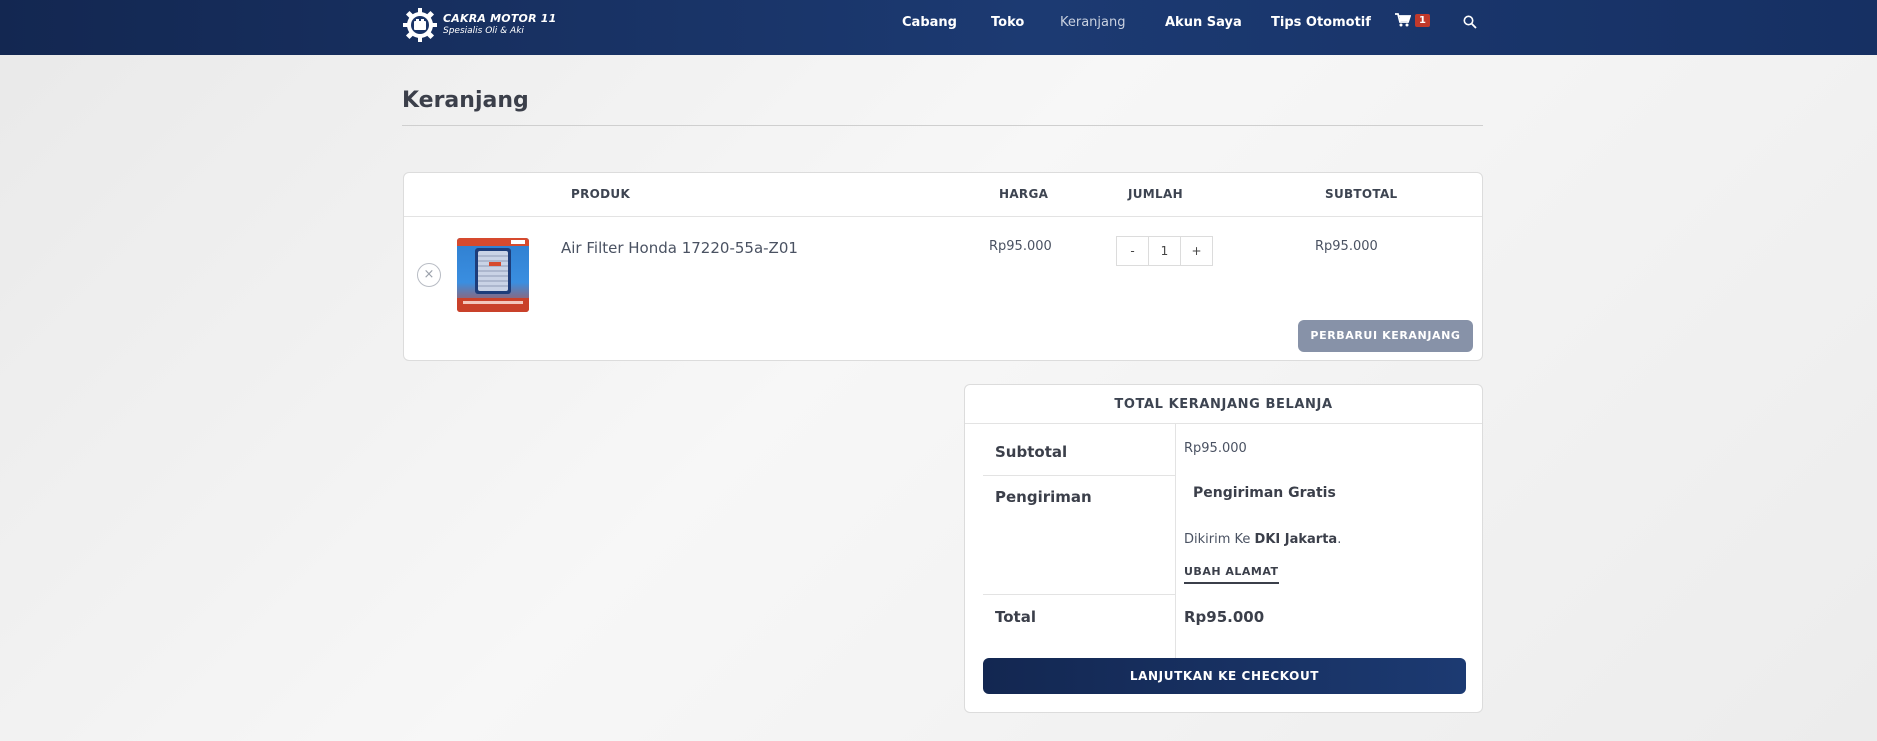  What do you see at coordinates (1412, 20) in the screenshot?
I see `header-cart-button: 1` at bounding box center [1412, 20].